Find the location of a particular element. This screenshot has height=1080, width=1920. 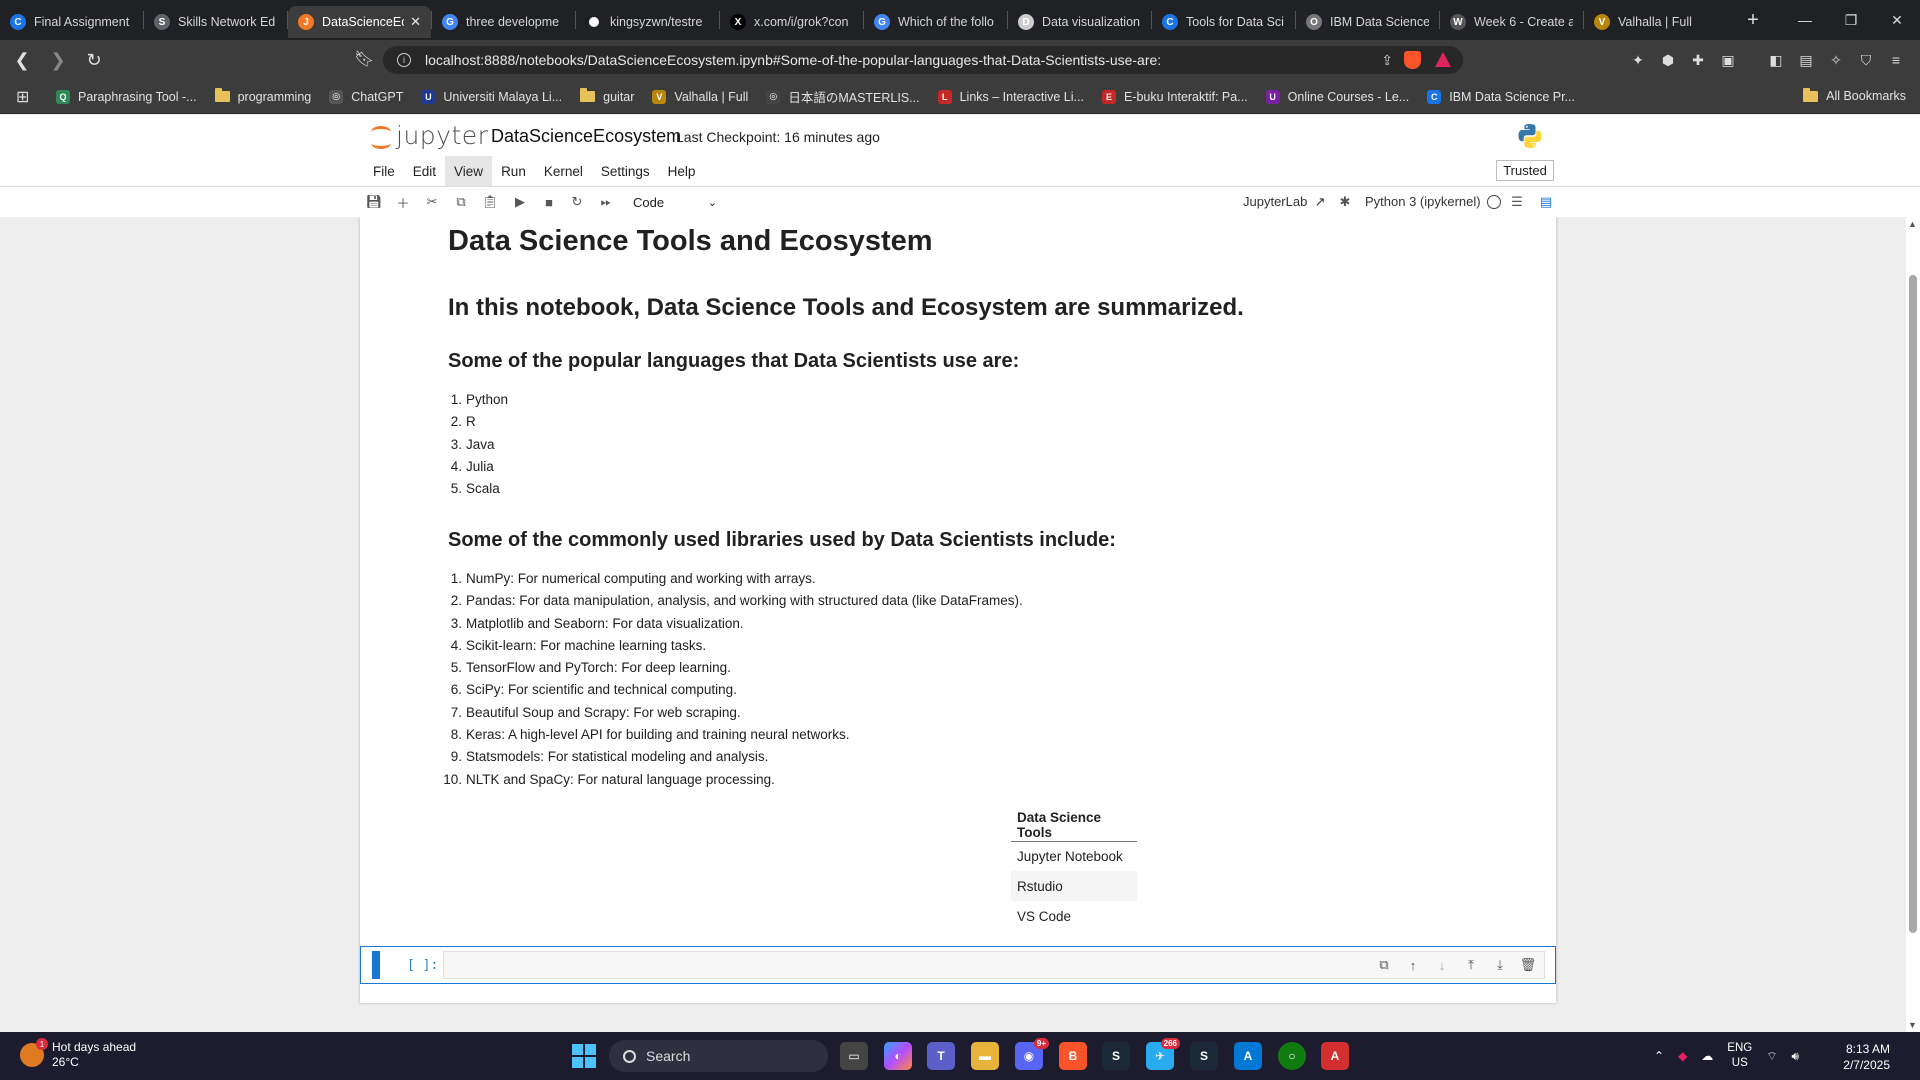

menu-view: View is located at coordinates (469, 171).